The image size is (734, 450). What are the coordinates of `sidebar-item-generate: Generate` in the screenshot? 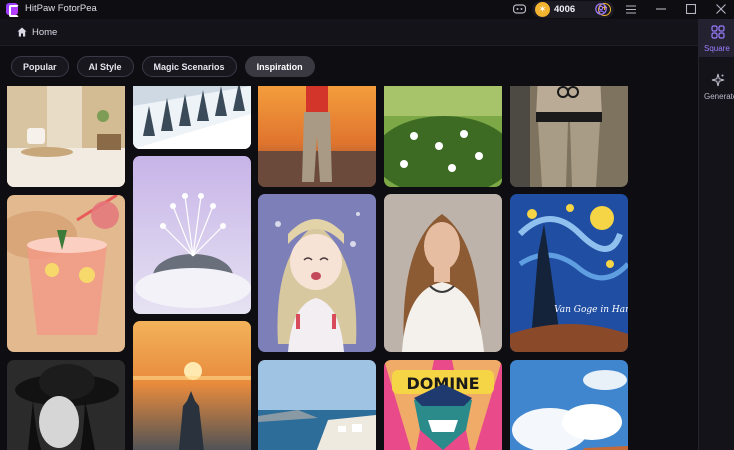 It's located at (716, 86).